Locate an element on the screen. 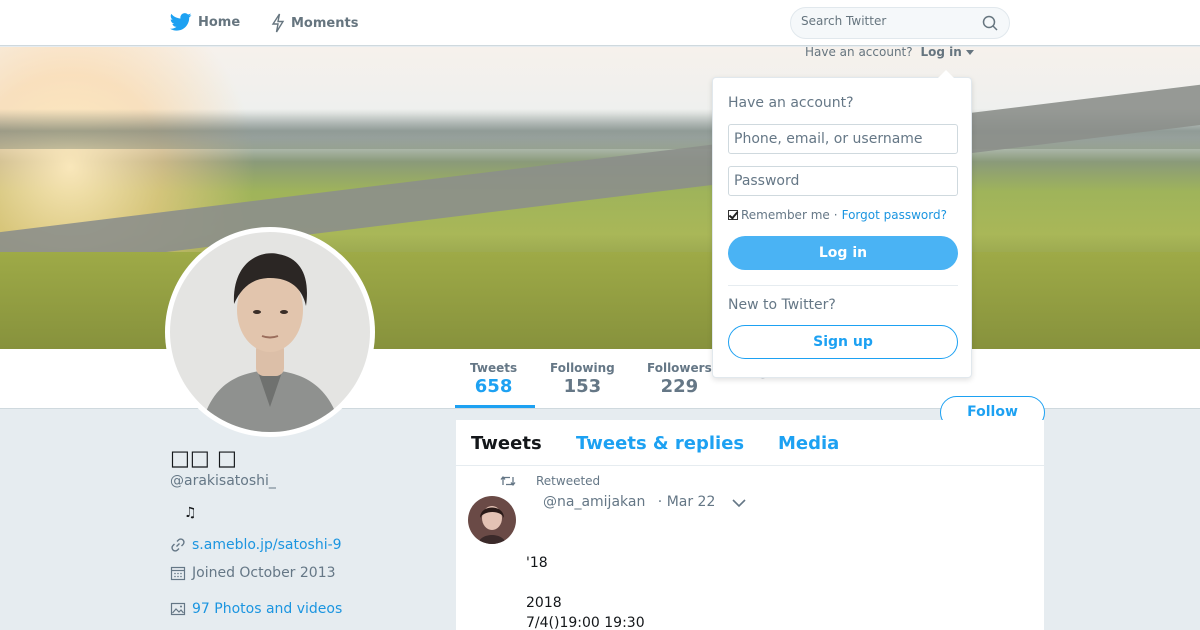 Image resolution: width=1200 pixels, height=630 pixels. chevron-down-icon is located at coordinates (739, 503).